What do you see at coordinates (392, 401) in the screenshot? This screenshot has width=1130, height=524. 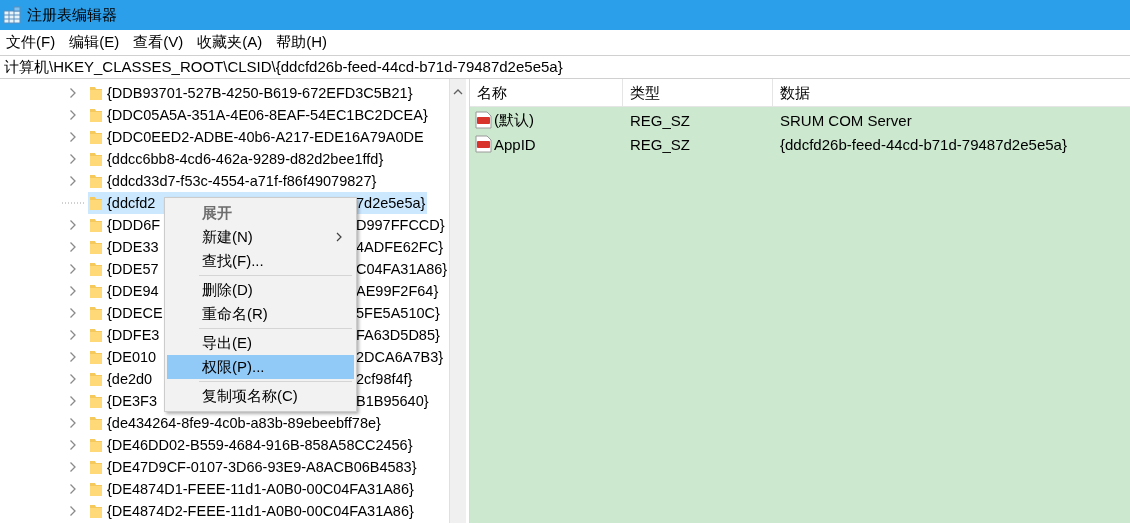 I see `key-name: B1B95640}` at bounding box center [392, 401].